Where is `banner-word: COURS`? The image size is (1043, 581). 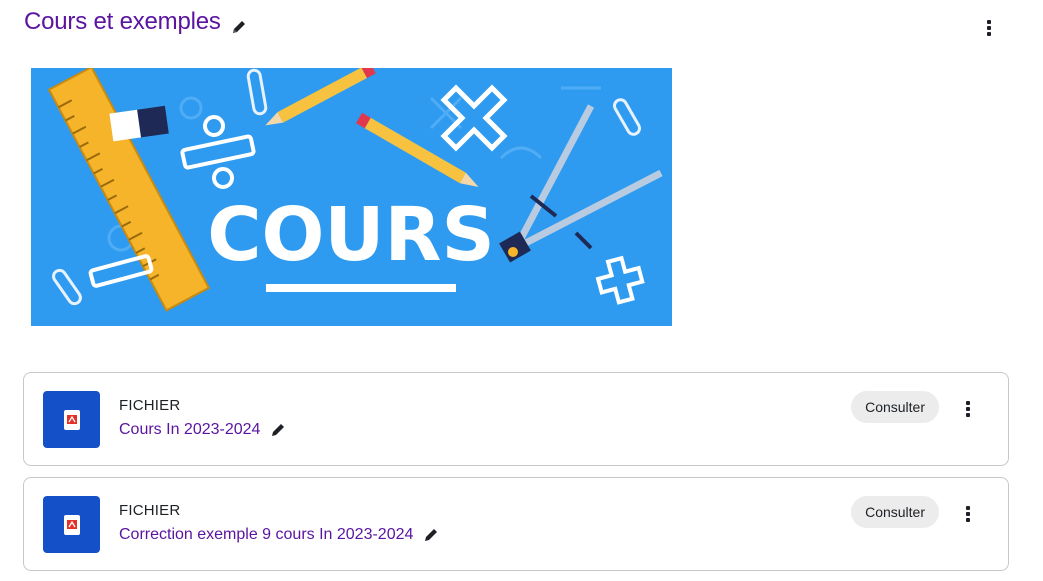 banner-word: COURS is located at coordinates (351, 235).